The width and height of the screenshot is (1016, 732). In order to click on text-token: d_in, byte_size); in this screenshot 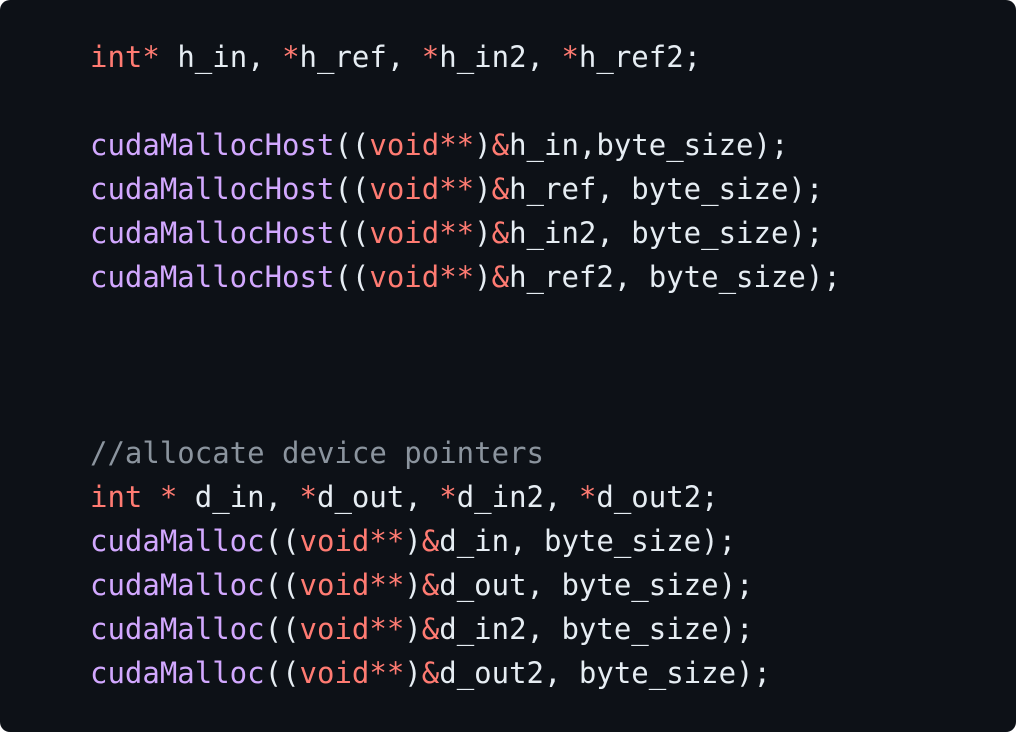, I will do `click(588, 541)`.